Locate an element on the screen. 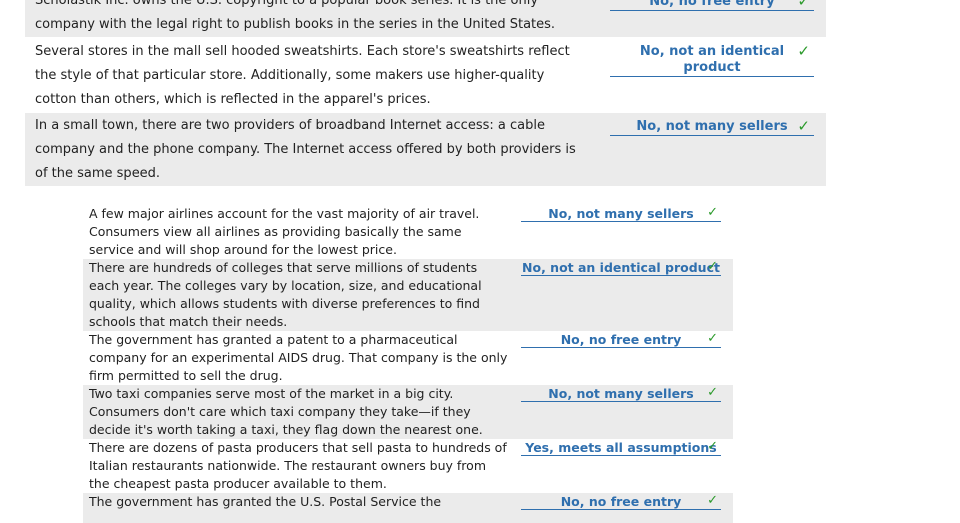  answer-select: Yes, meets all assumptions ✓ is located at coordinates (621, 447).